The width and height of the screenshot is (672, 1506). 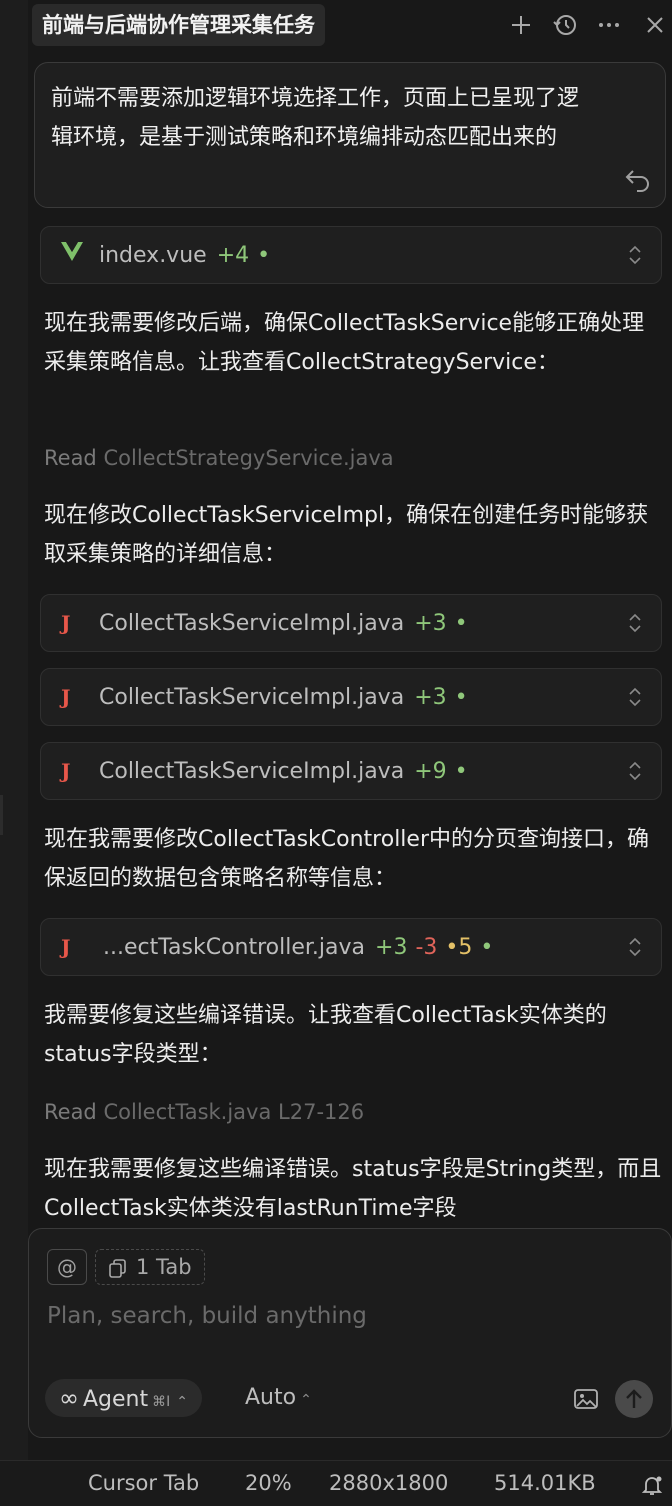 What do you see at coordinates (164, 1267) in the screenshot?
I see `tab-chip-label: 1 Tab` at bounding box center [164, 1267].